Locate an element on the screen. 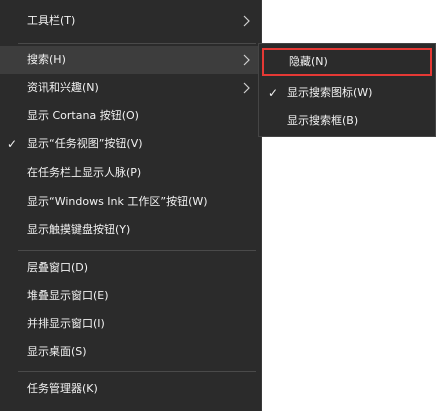 The width and height of the screenshot is (436, 411). menu-item-cascade-windows: 层叠窗口(D) is located at coordinates (131, 268).